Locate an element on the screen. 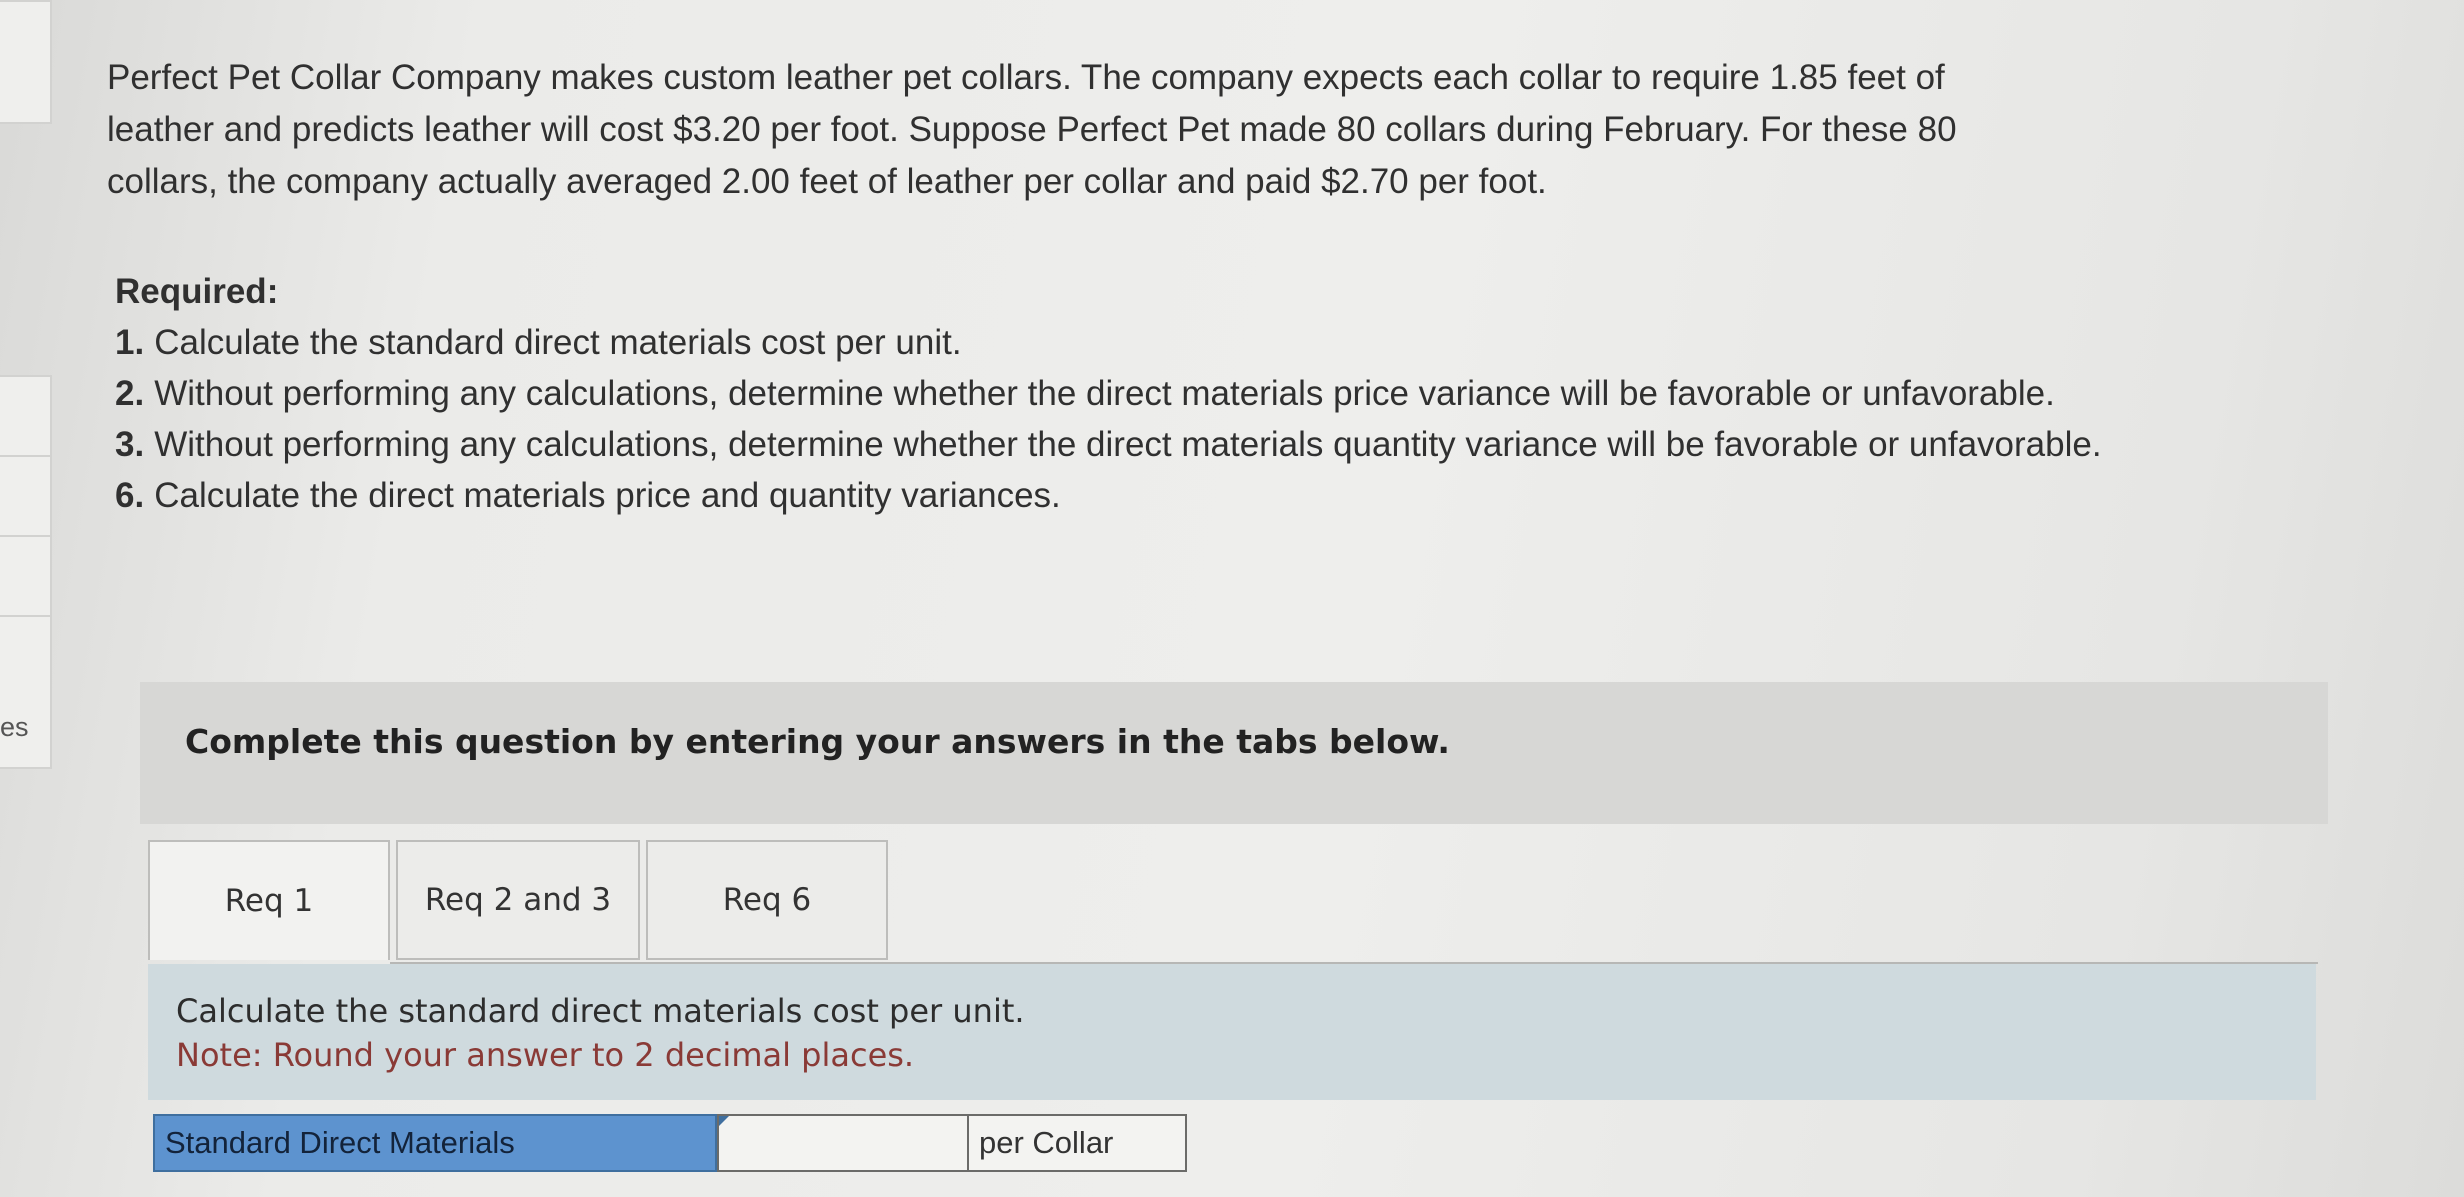  required-item-number: 2. is located at coordinates (130, 393).